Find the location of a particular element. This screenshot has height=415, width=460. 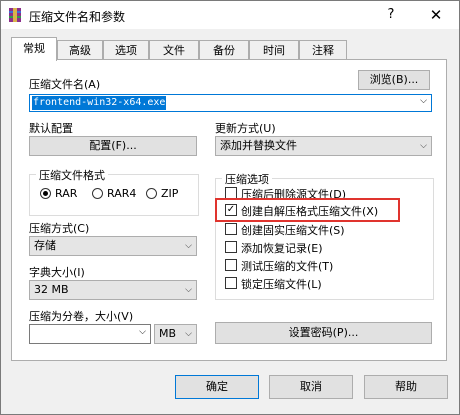

cancel-button: 取消 is located at coordinates (311, 387).